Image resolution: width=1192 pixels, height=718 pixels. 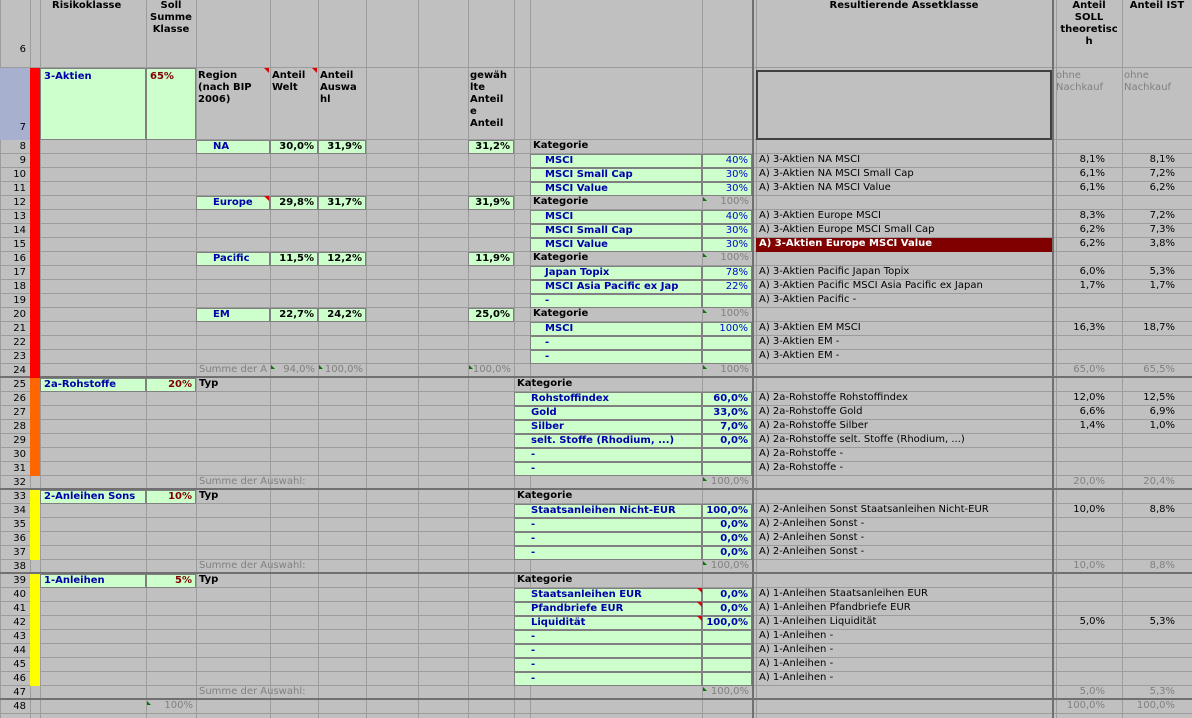 I want to click on anteil-welt: 29,8%, so click(x=294, y=203).